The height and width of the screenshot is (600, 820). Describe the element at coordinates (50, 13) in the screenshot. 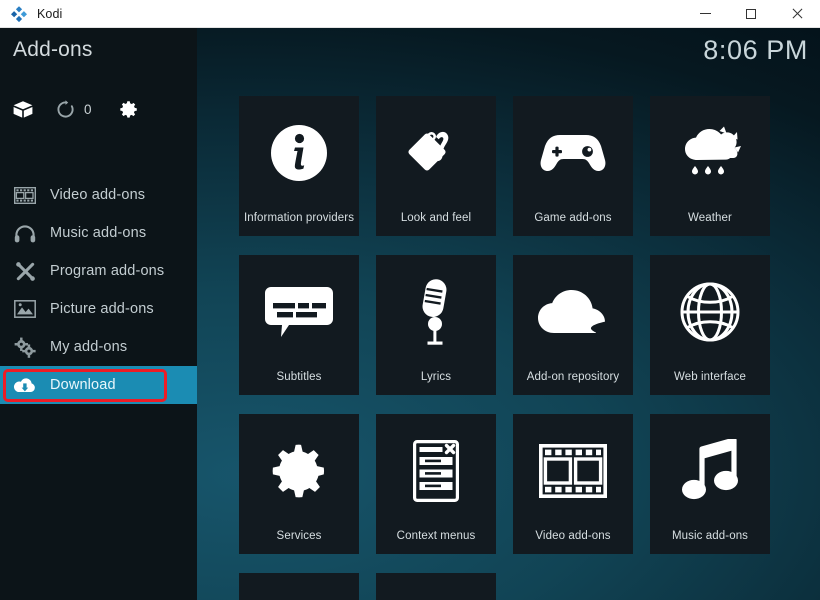

I see `window-title: Kodi` at that location.